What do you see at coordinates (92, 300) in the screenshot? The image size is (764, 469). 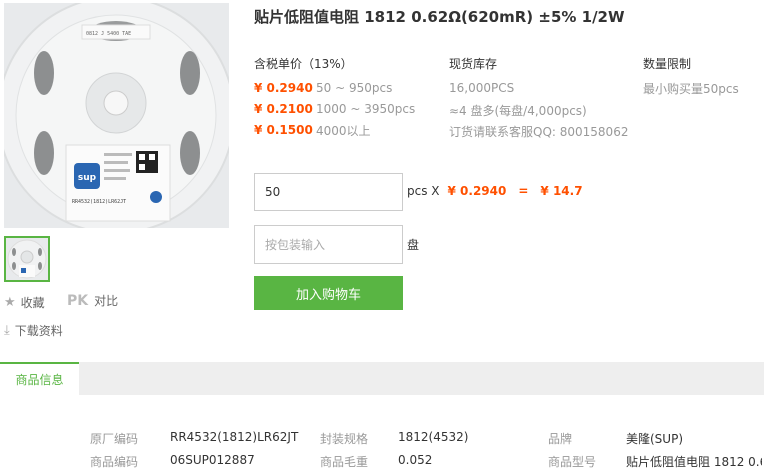 I see `compare-button: PK 对比` at bounding box center [92, 300].